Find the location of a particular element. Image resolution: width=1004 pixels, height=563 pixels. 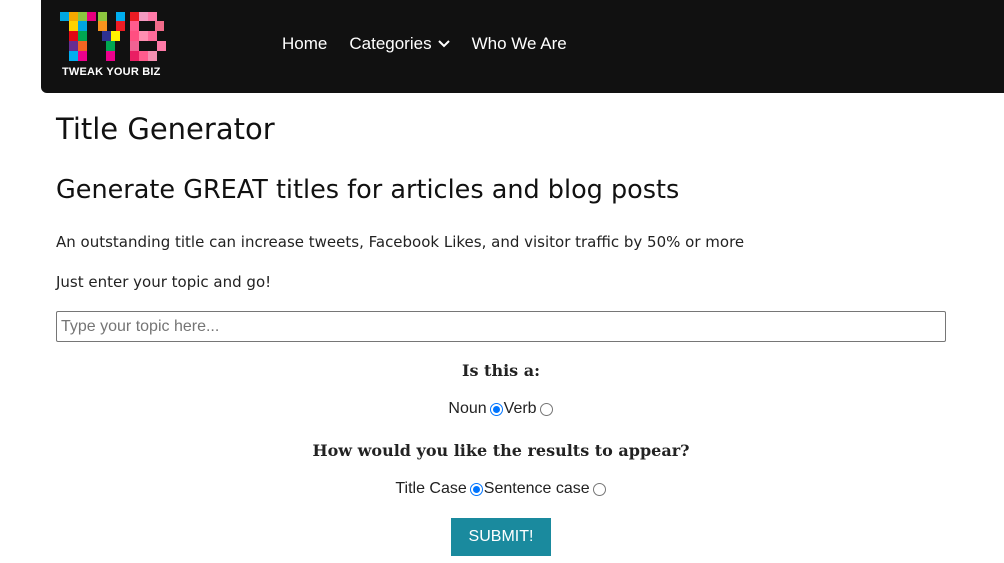

radio-label-noun: Noun is located at coordinates (467, 408).